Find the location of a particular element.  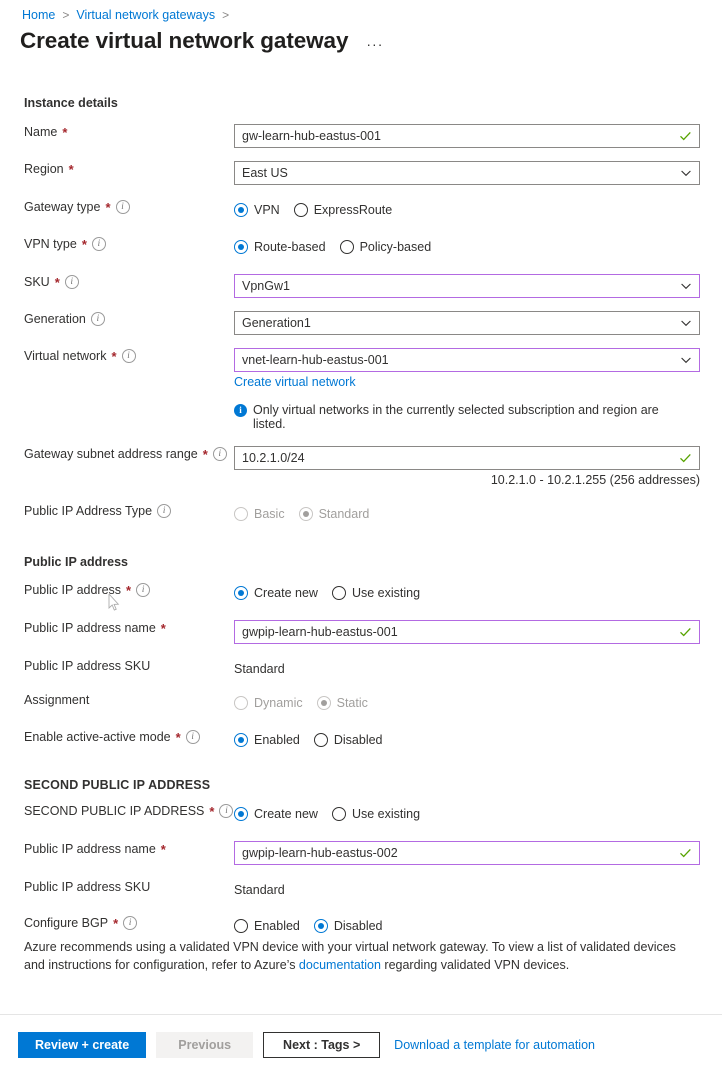

radio-configure-bgp-enabled: Enabled is located at coordinates (267, 926).